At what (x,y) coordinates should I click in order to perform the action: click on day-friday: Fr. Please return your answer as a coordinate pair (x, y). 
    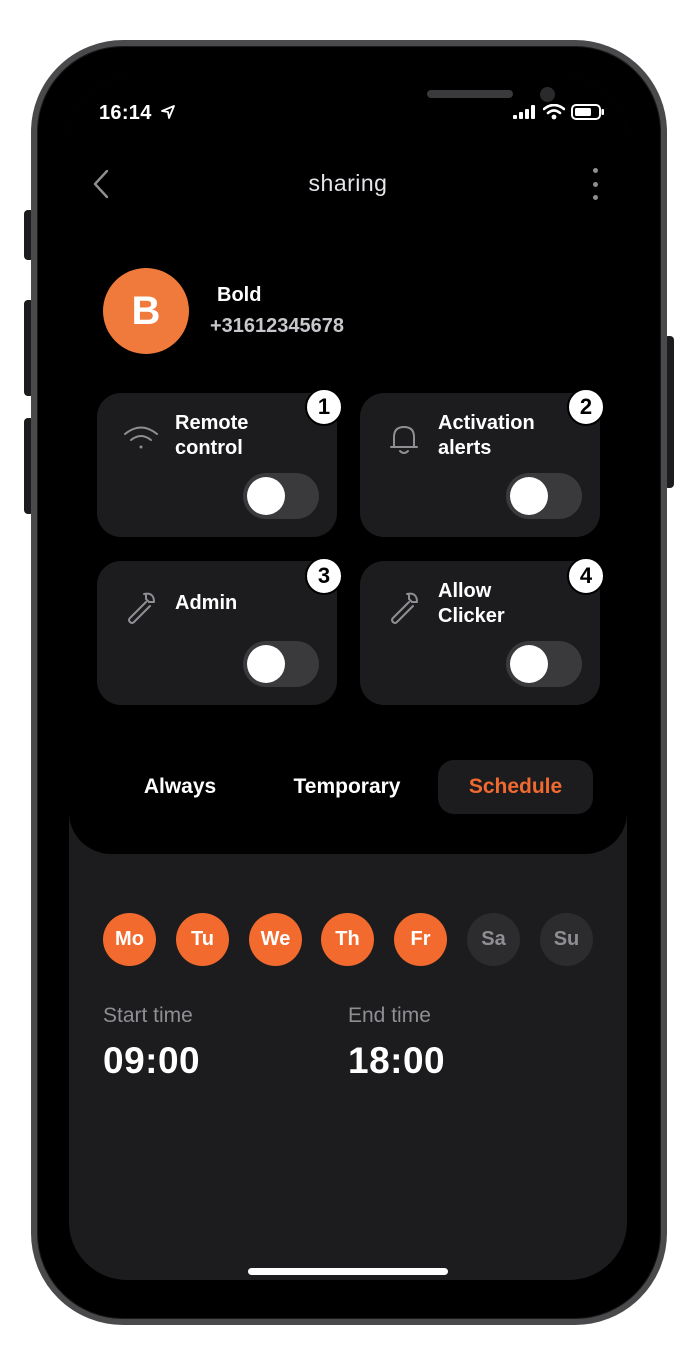
    Looking at the image, I should click on (420, 939).